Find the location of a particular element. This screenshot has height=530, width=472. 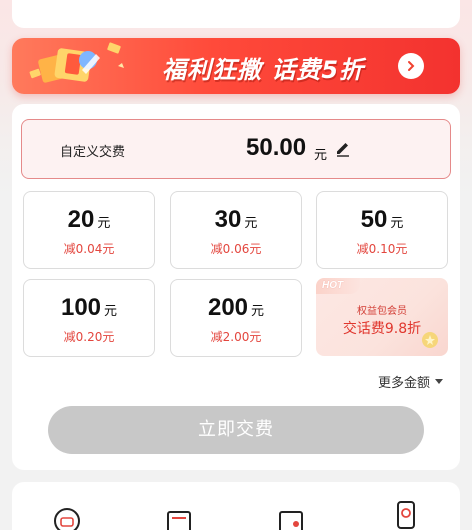

custom-amount-unit: 元 is located at coordinates (321, 155).